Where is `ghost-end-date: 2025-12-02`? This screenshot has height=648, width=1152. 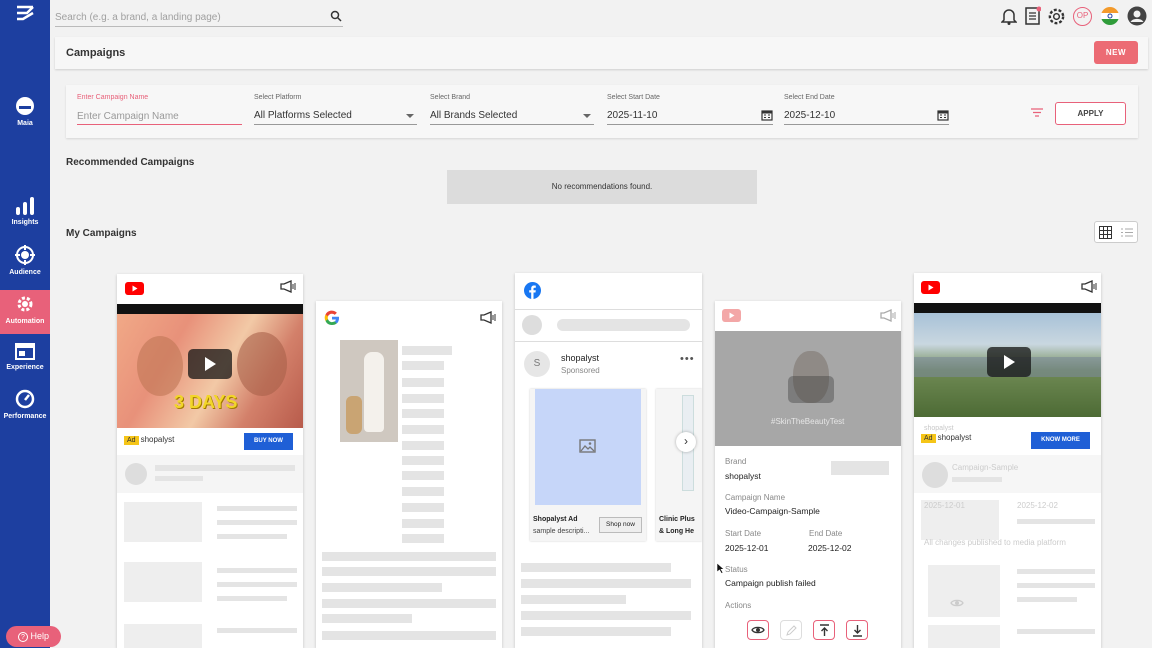
ghost-end-date: 2025-12-02 is located at coordinates (1037, 505).